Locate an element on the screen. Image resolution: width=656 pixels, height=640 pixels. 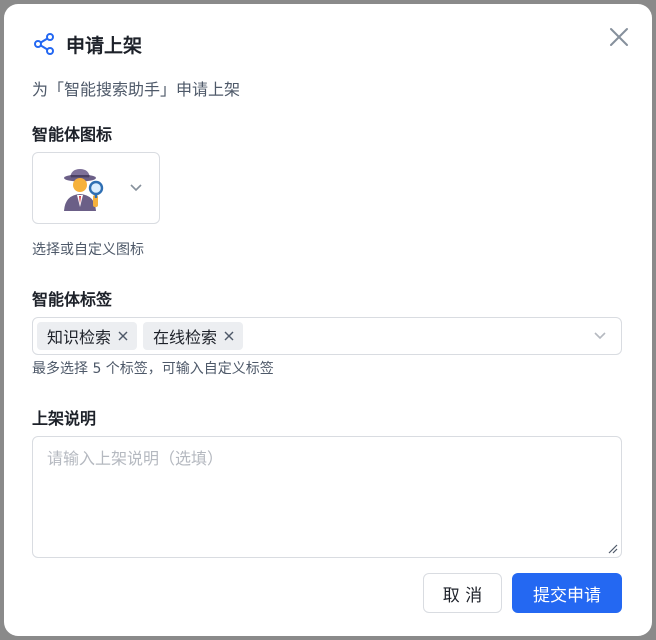
description-label: 上架说明 is located at coordinates (64, 418).